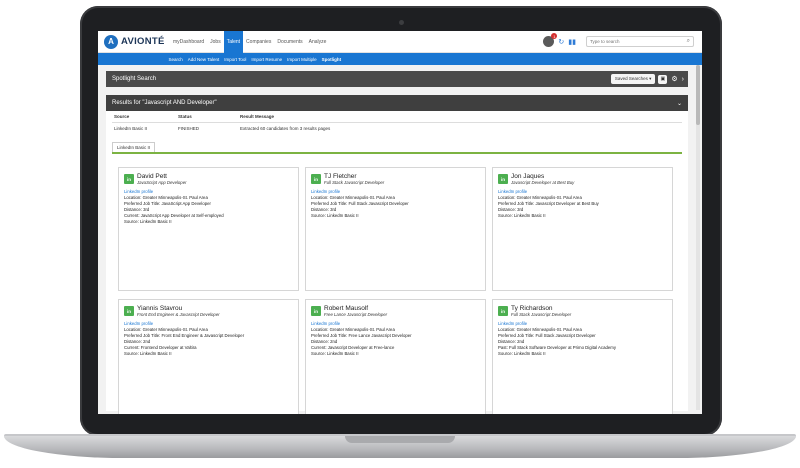 The image size is (800, 468). Describe the element at coordinates (134, 79) in the screenshot. I see `spotlight-title: Spotlight Search` at that location.